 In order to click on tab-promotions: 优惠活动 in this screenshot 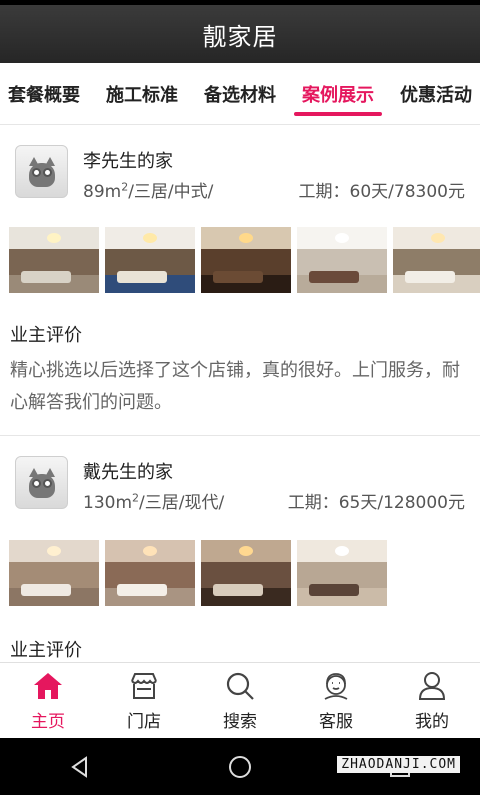, I will do `click(436, 94)`.